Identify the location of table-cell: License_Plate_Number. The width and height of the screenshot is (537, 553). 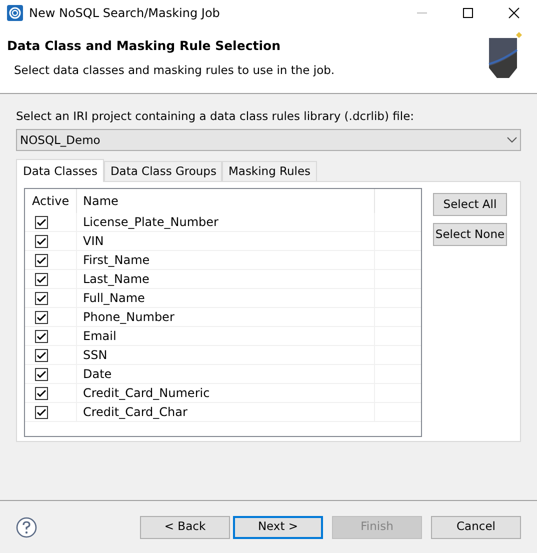
(226, 222).